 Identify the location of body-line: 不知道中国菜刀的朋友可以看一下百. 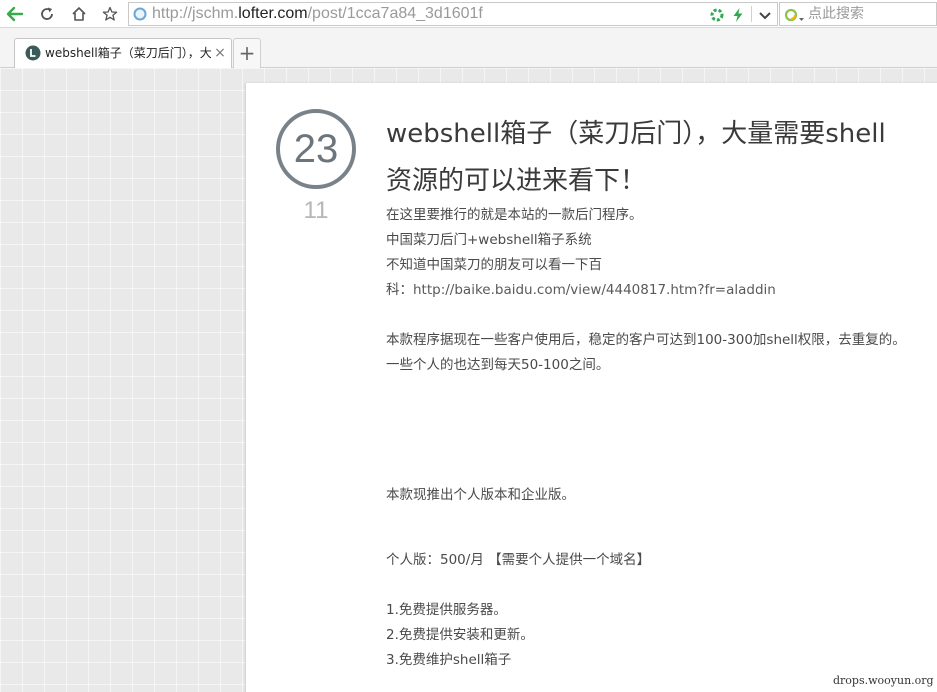
(494, 265).